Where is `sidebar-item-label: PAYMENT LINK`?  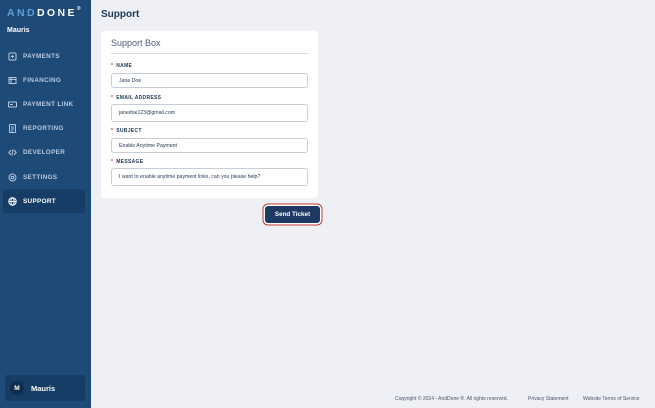 sidebar-item-label: PAYMENT LINK is located at coordinates (48, 104).